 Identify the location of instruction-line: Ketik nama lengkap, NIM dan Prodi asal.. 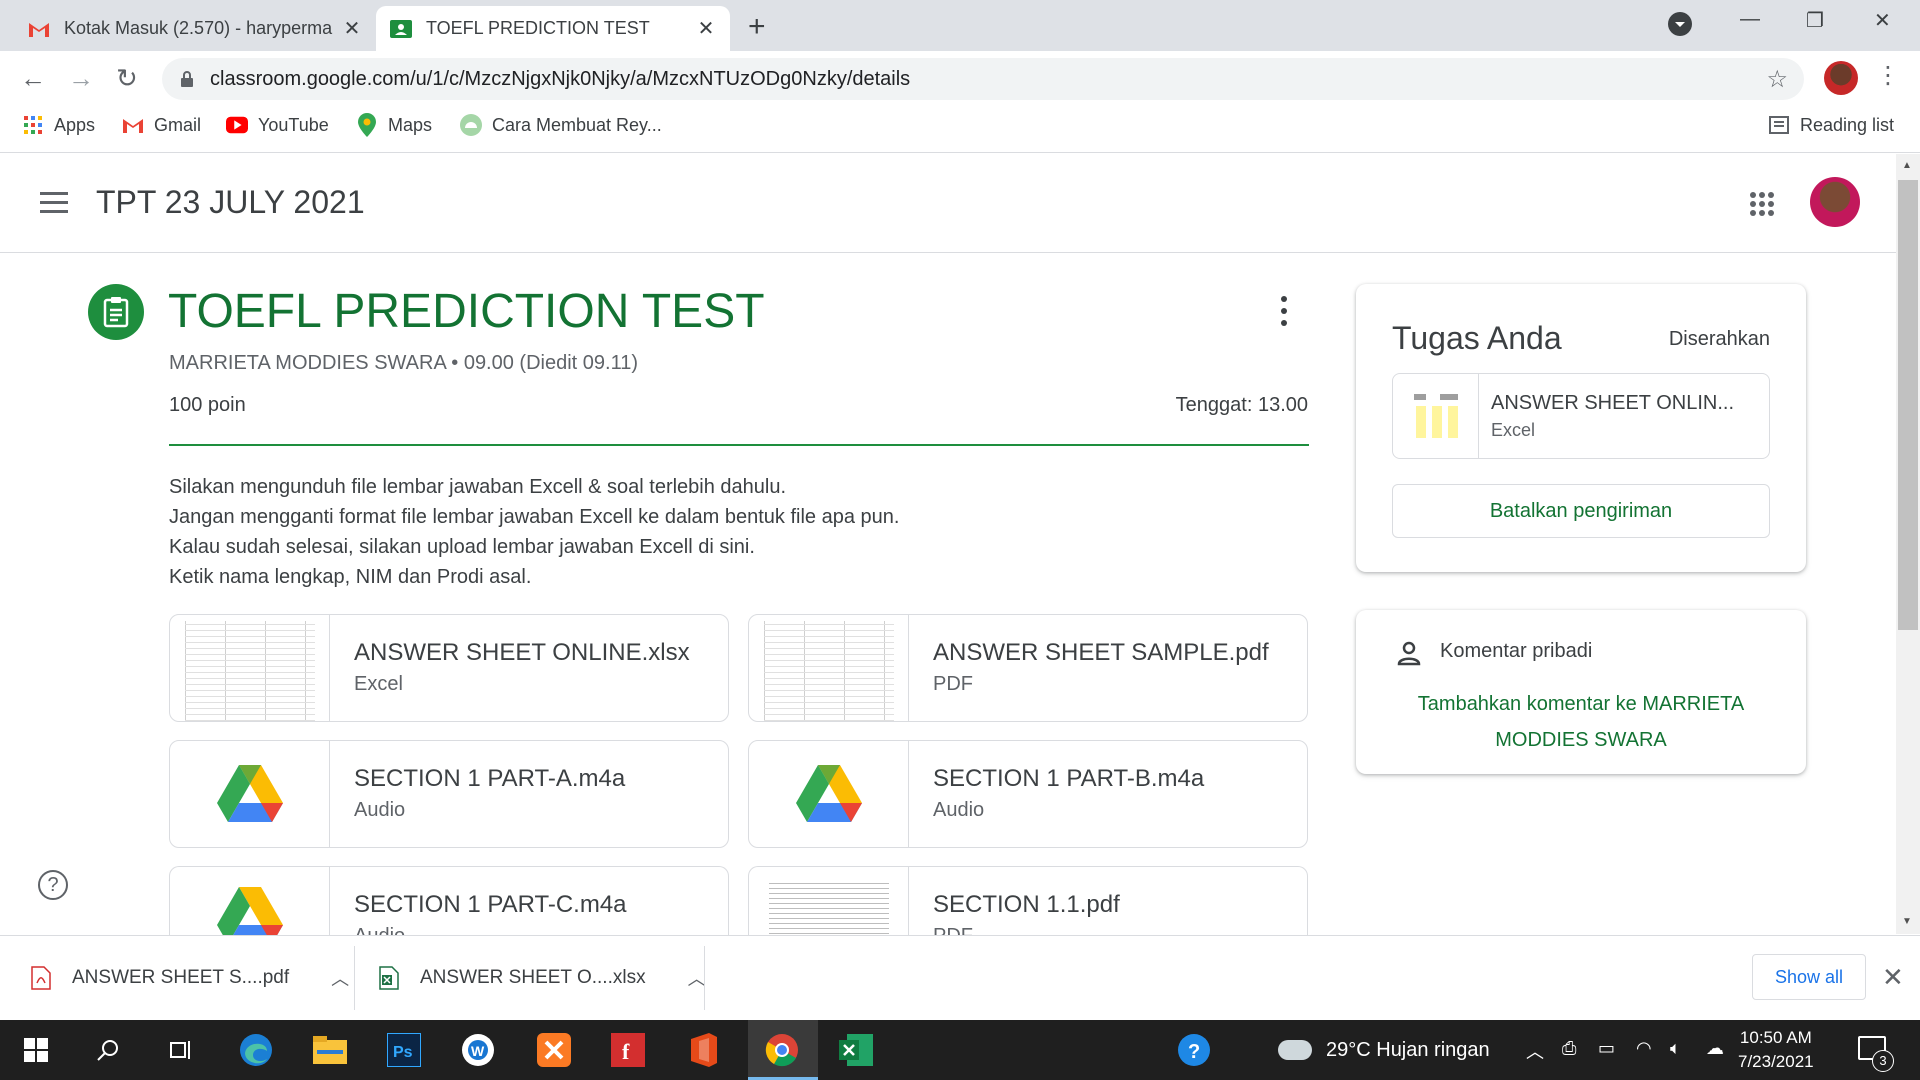
(350, 577).